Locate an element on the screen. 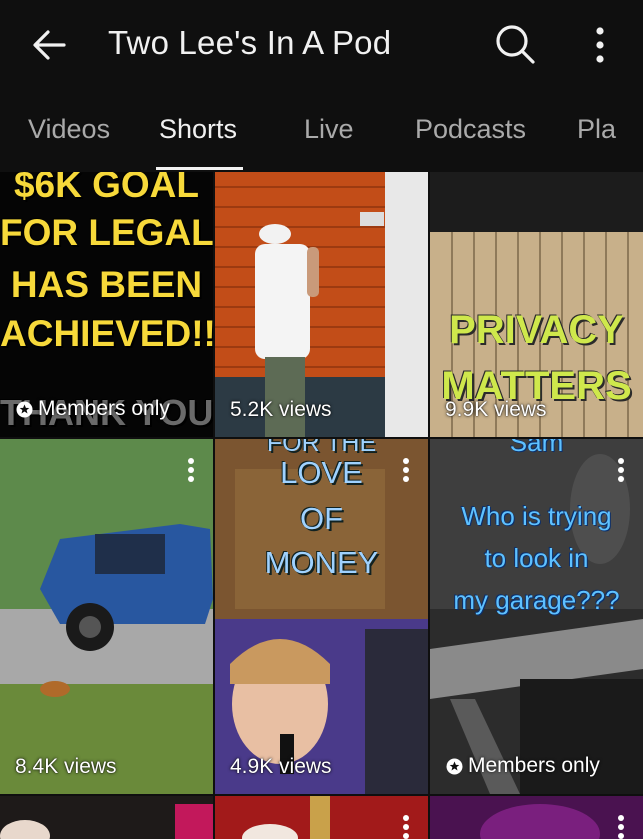 The image size is (643, 839). overlay-text: to look in is located at coordinates (536, 558).